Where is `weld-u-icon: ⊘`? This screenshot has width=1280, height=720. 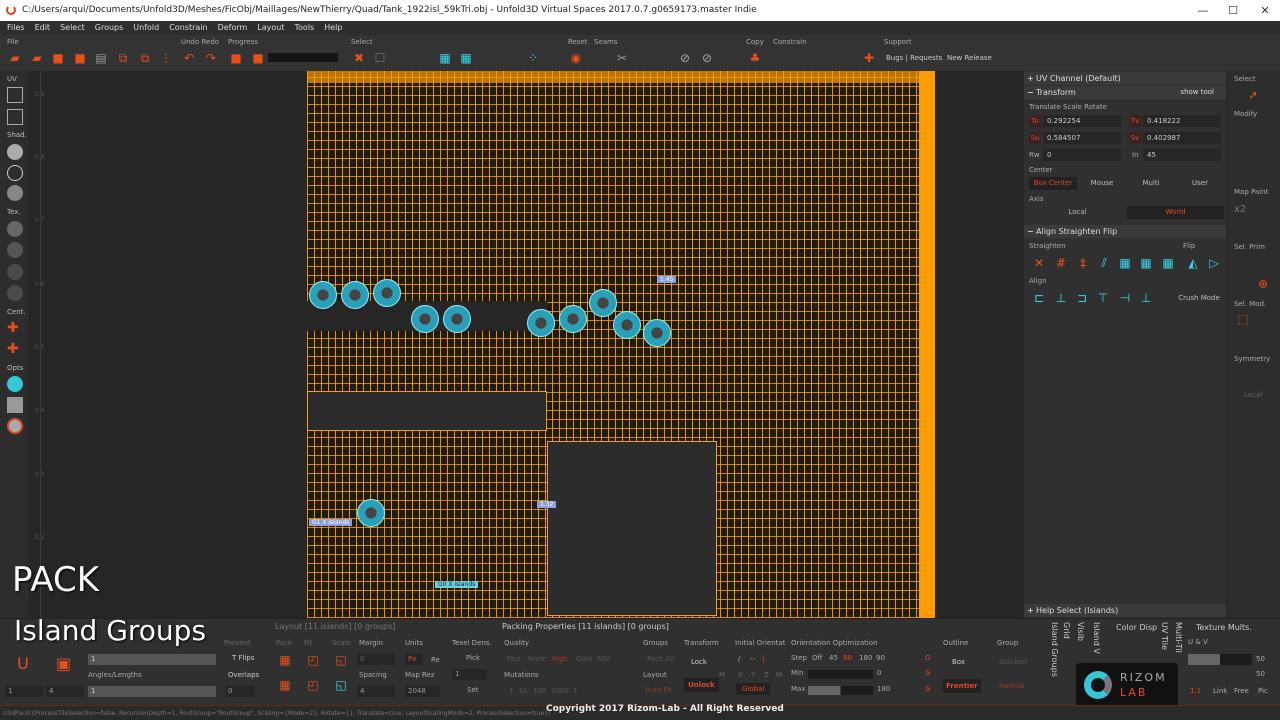 weld-u-icon: ⊘ is located at coordinates (707, 58).